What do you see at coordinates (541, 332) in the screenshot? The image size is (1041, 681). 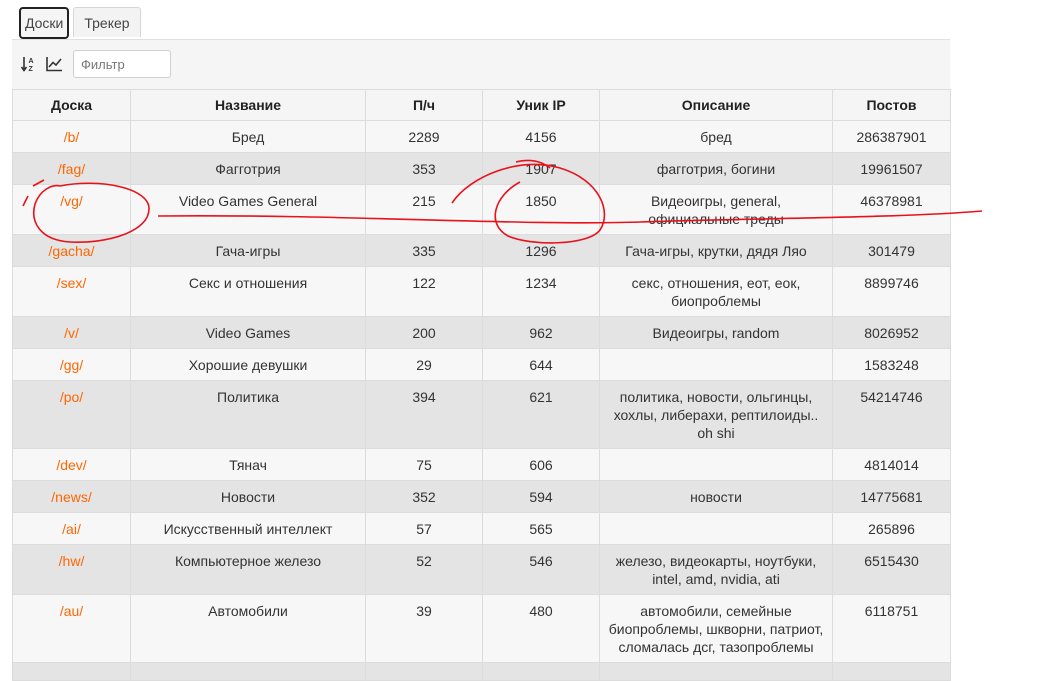 I see `unique-ip-cell: 962` at bounding box center [541, 332].